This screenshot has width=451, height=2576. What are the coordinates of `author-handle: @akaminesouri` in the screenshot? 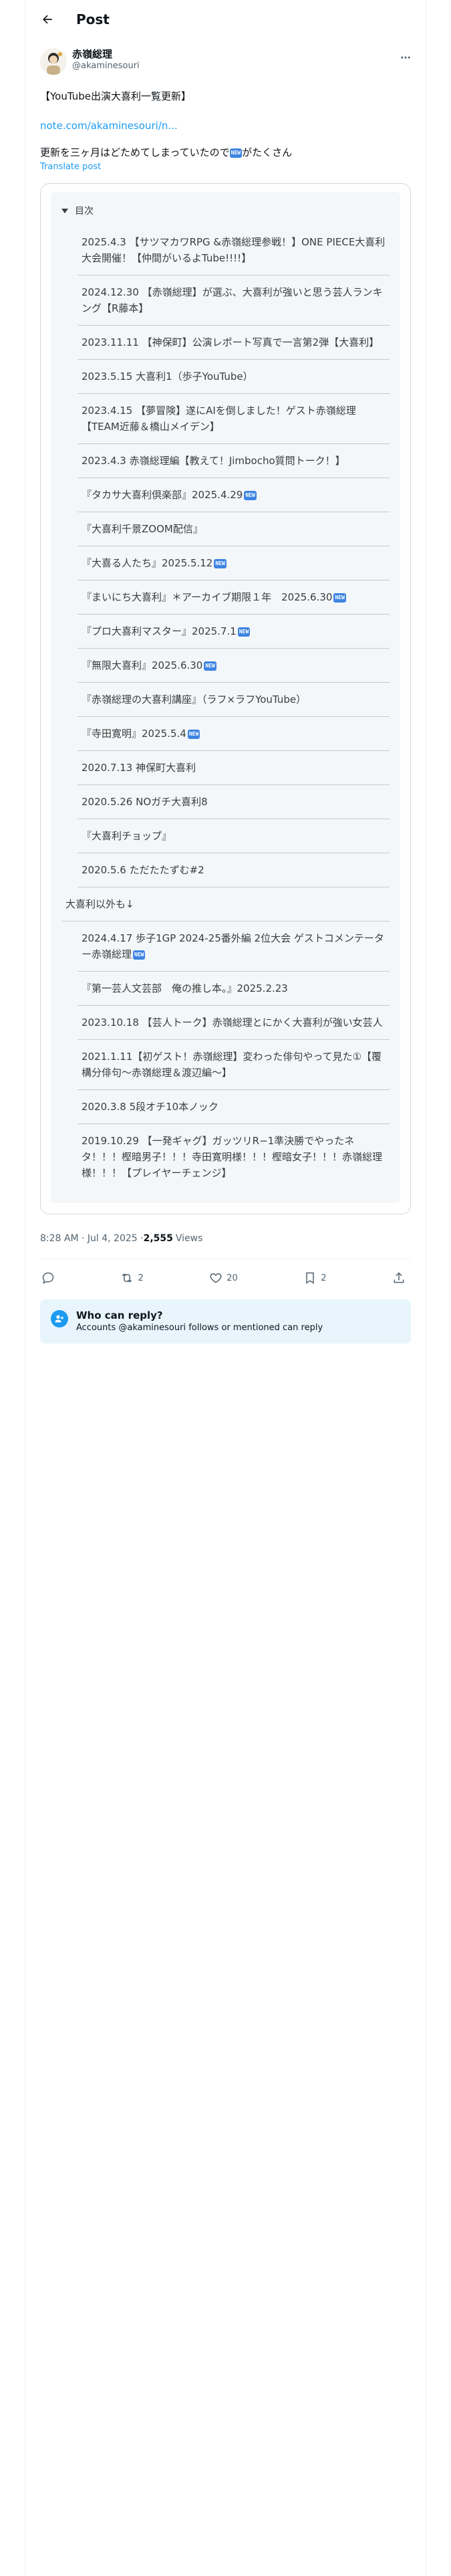 It's located at (106, 66).